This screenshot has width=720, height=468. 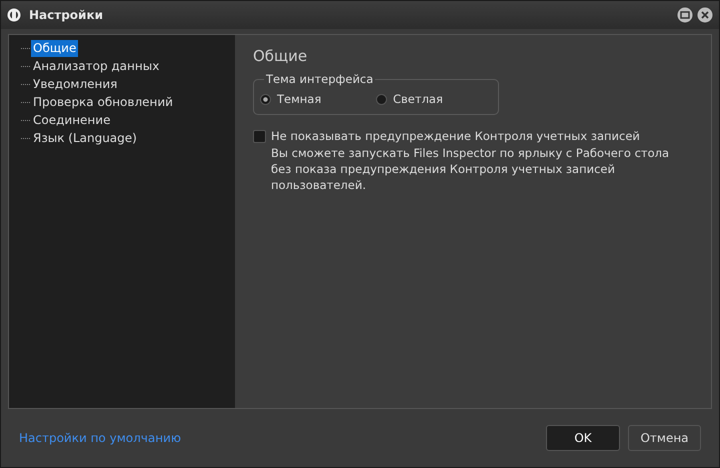 I want to click on checkbox, so click(x=259, y=136).